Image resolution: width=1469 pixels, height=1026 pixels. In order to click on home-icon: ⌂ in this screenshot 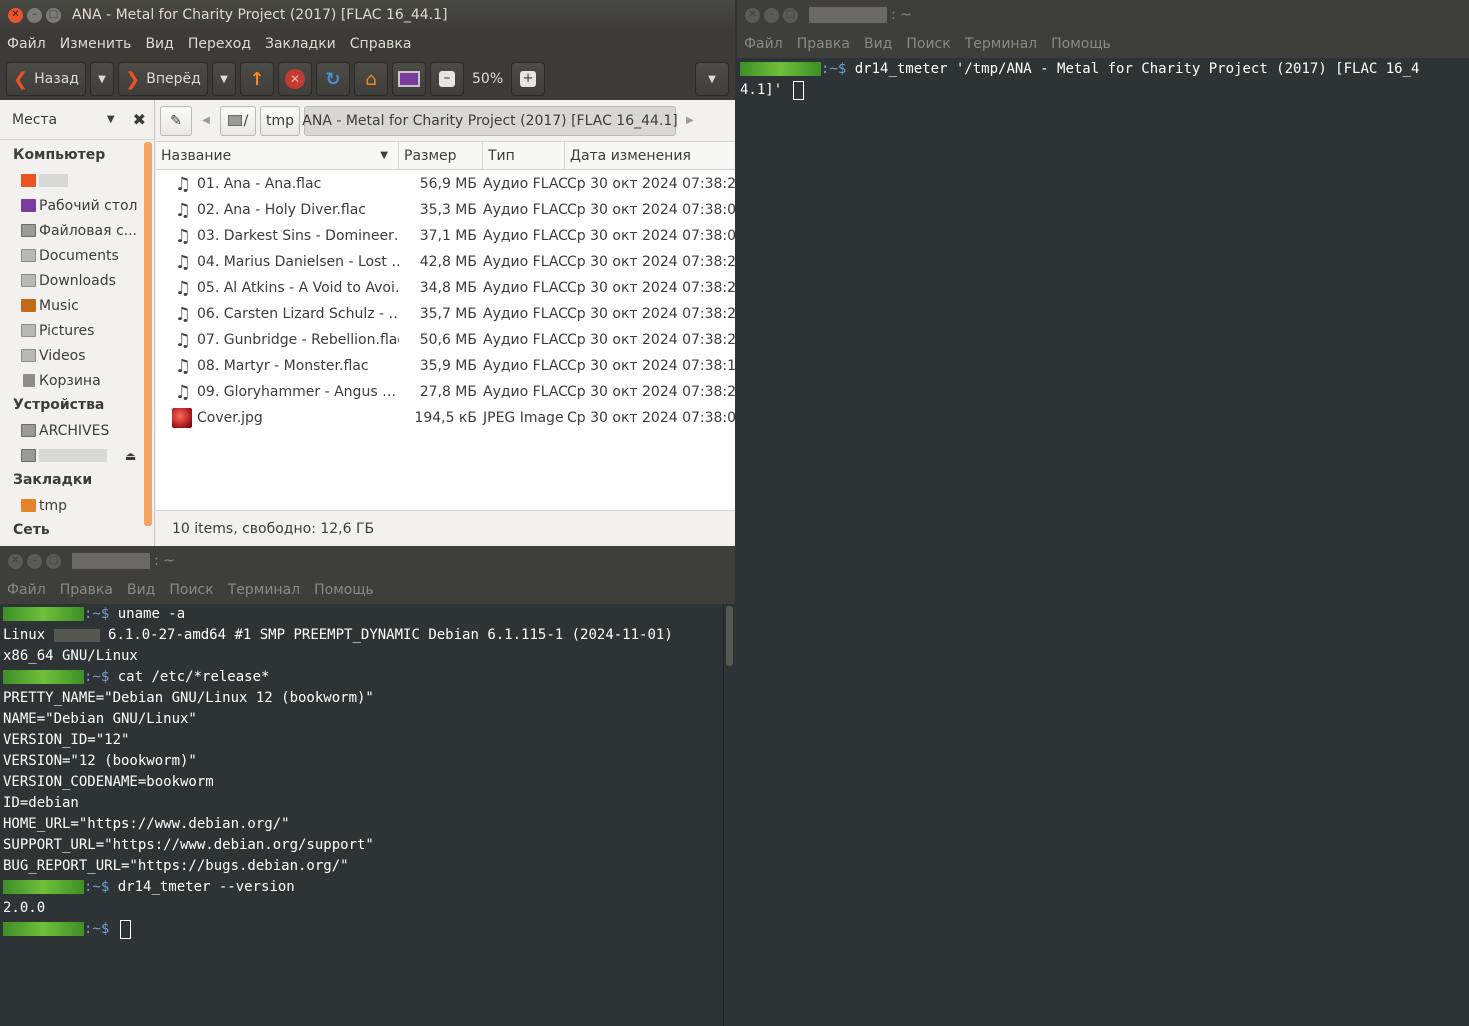, I will do `click(371, 79)`.